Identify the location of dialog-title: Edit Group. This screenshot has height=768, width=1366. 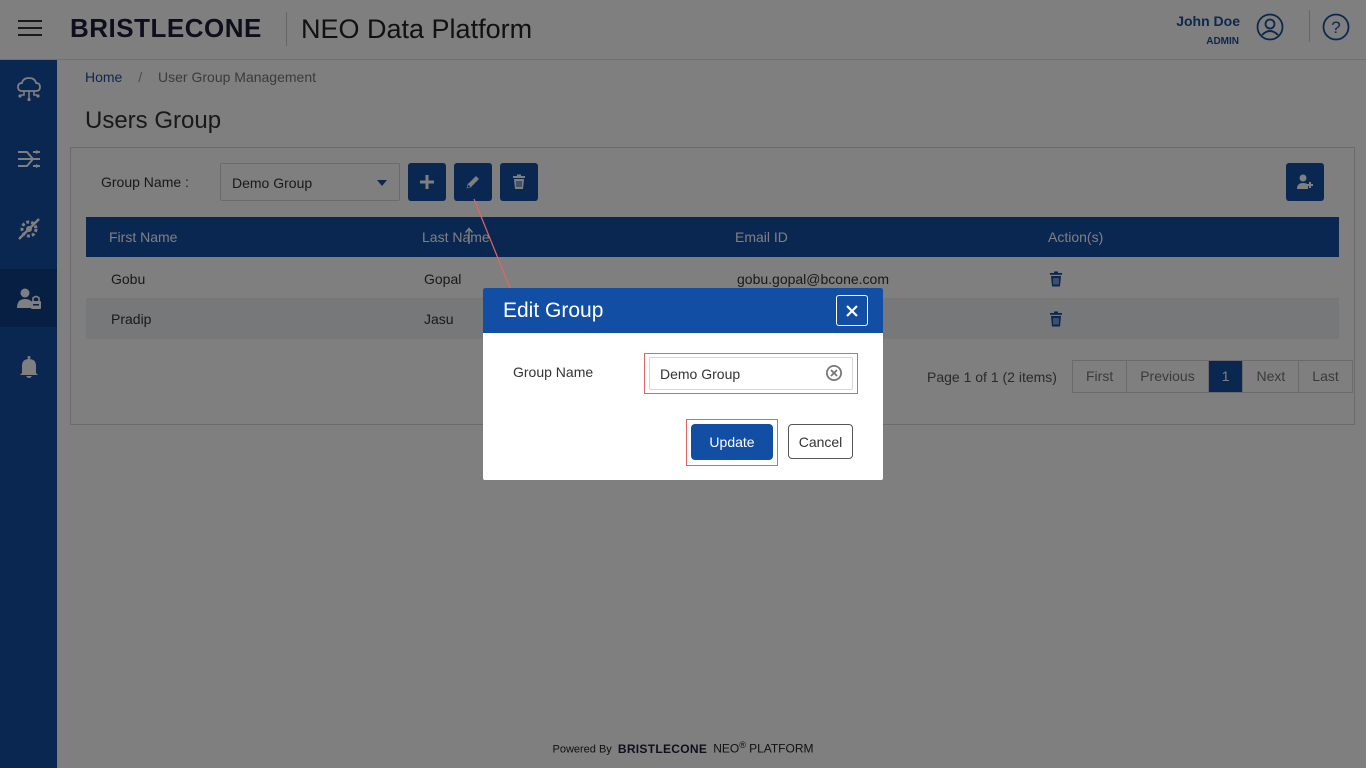
(553, 310).